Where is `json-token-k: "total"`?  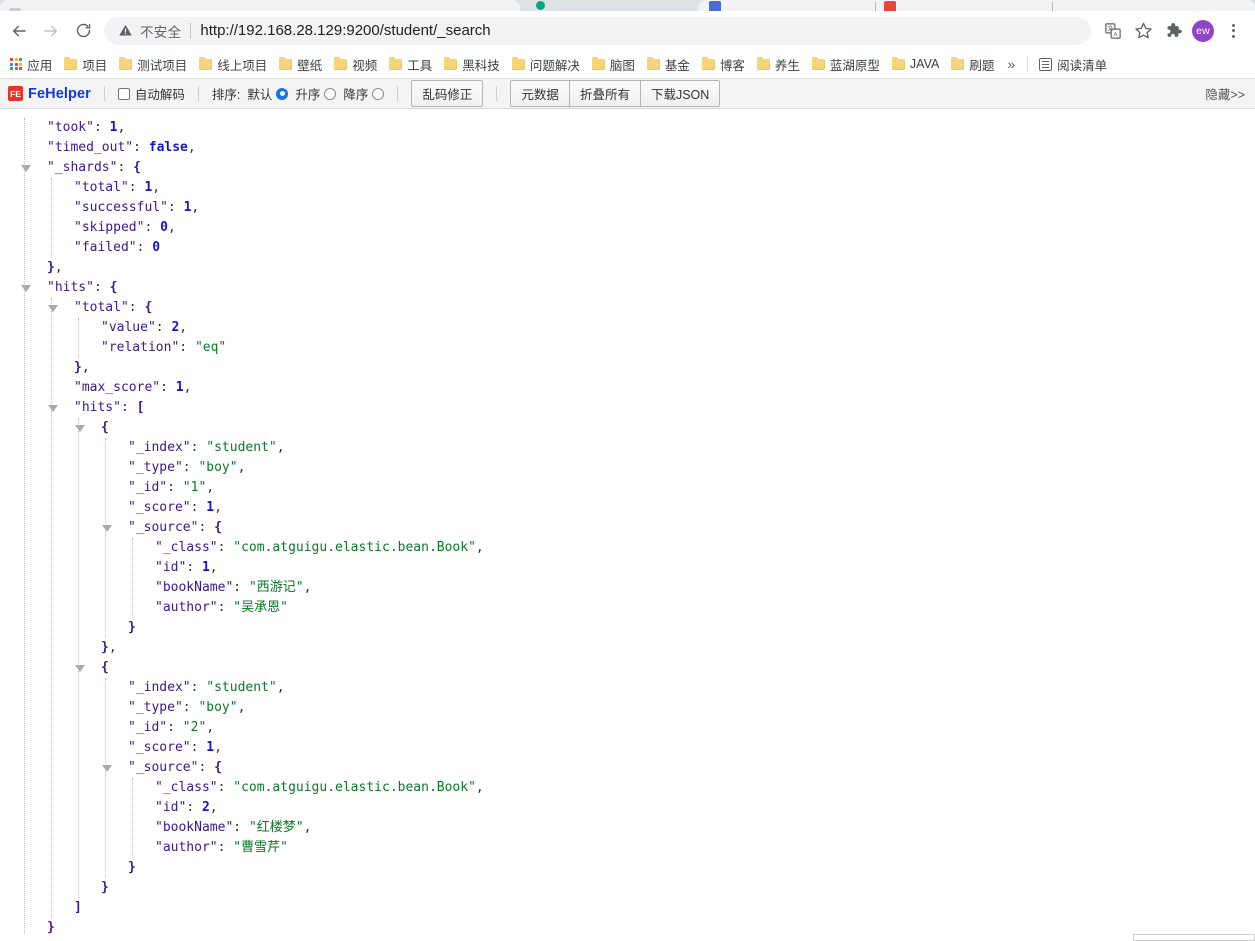
json-token-k: "total" is located at coordinates (101, 187).